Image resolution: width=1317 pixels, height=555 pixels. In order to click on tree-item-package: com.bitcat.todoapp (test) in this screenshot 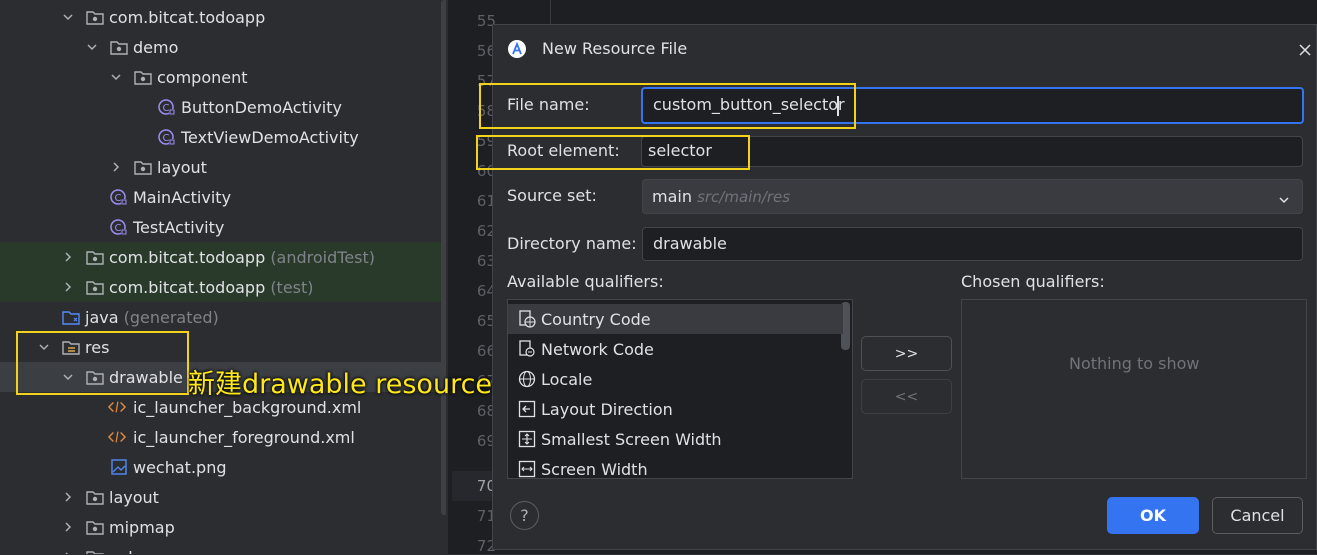, I will do `click(223, 287)`.